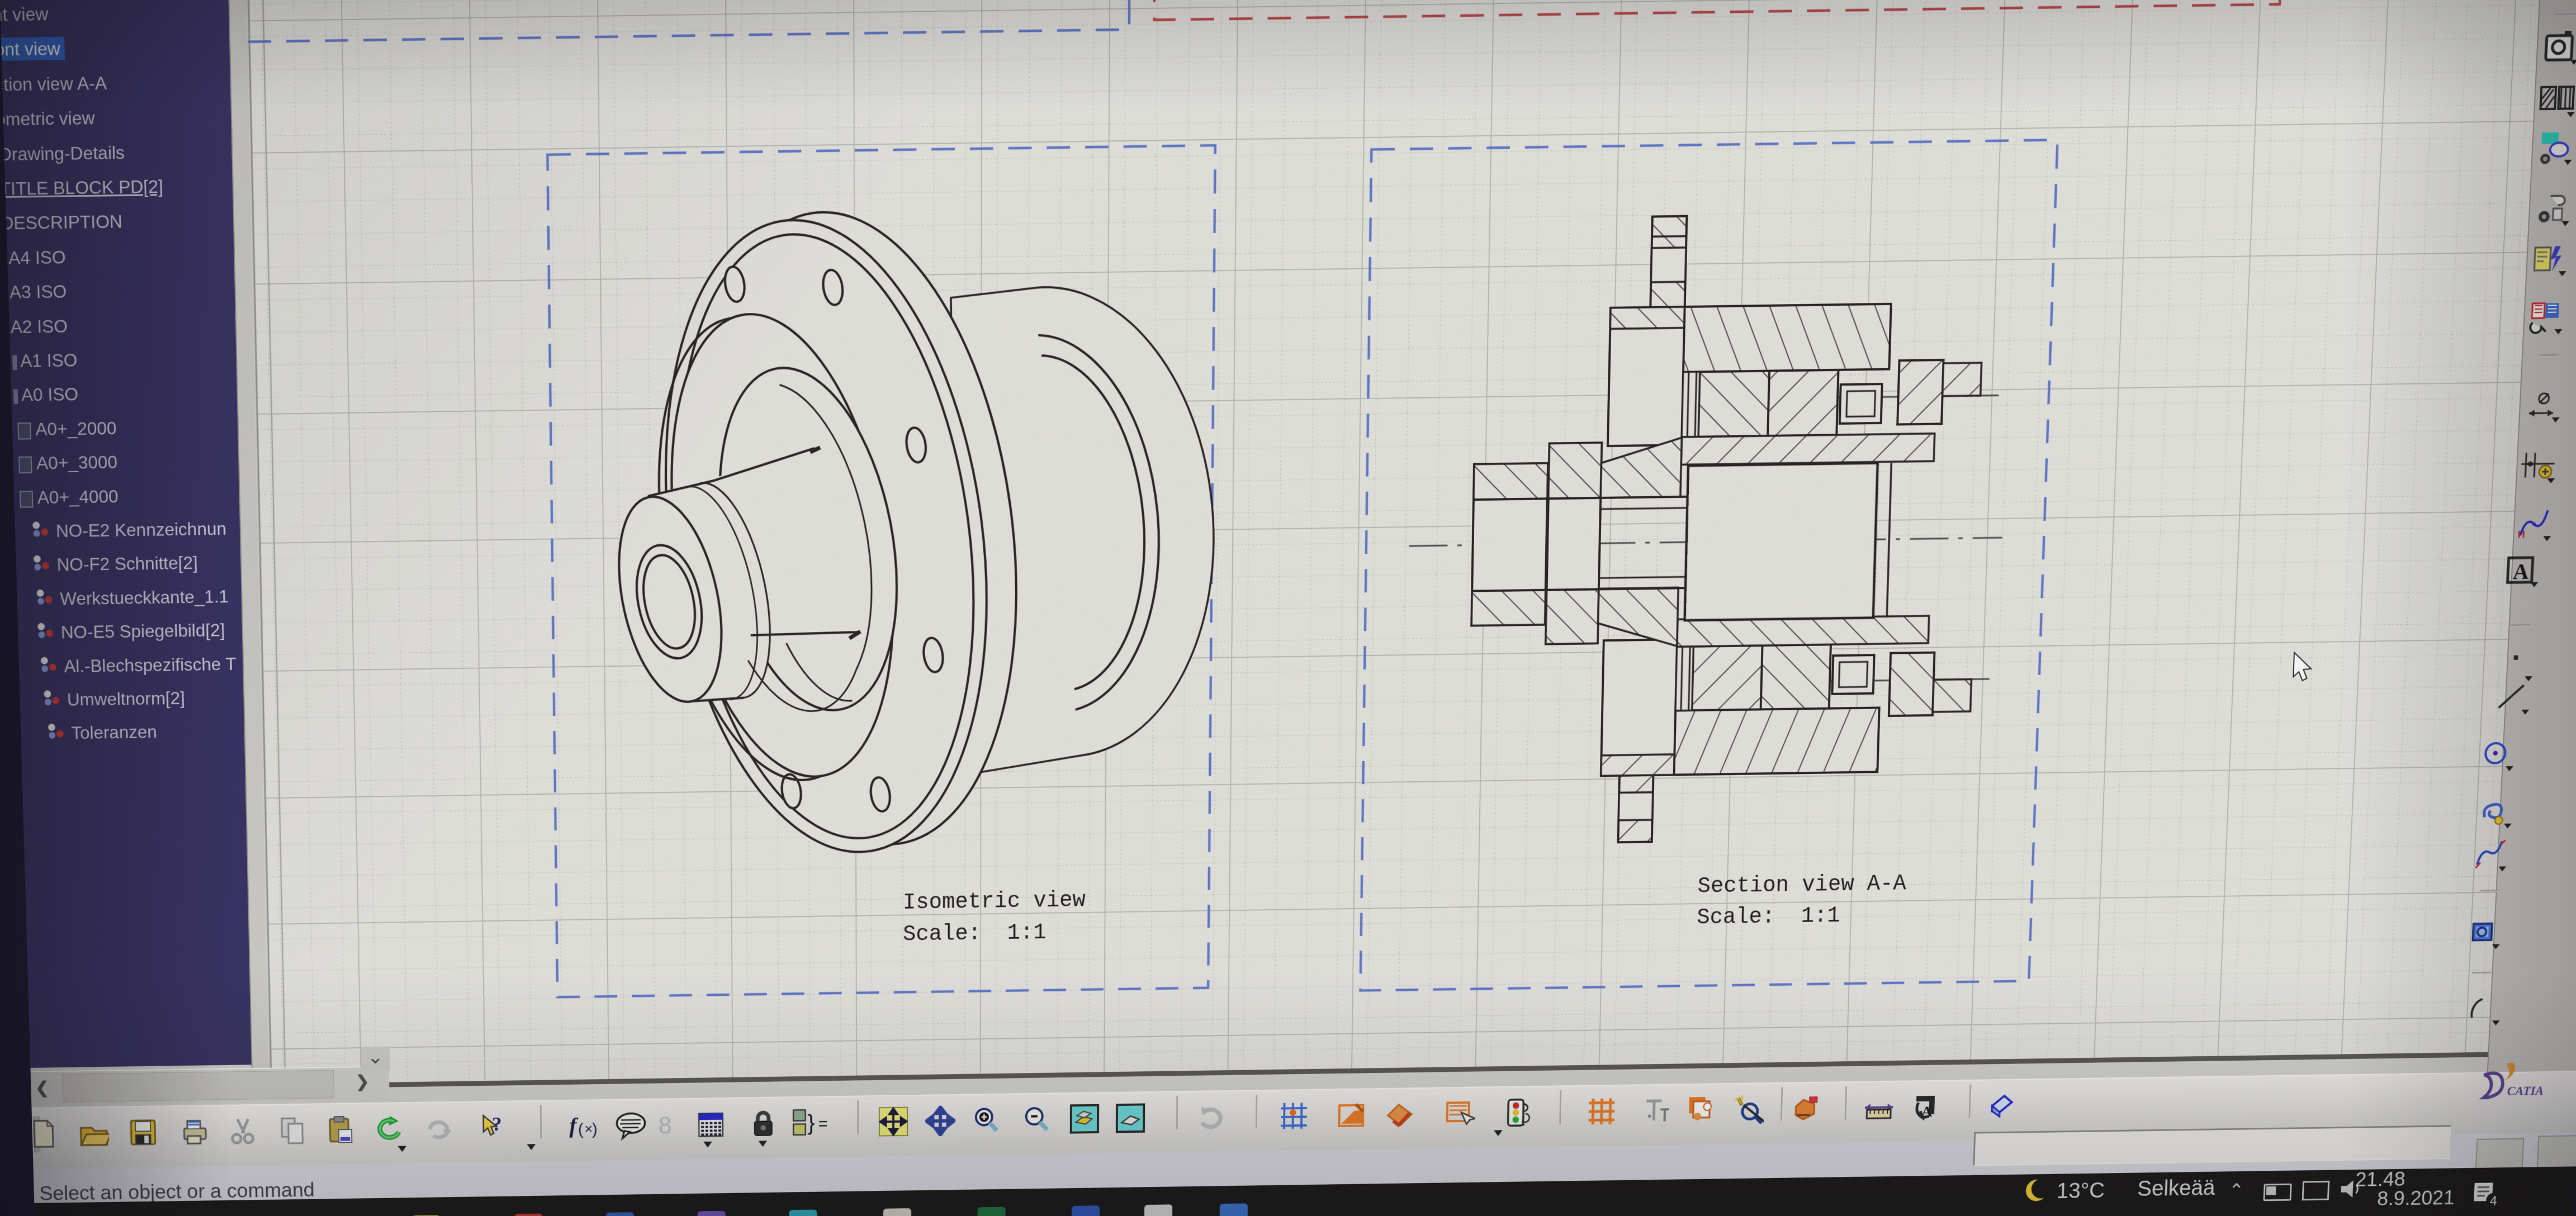  What do you see at coordinates (1802, 886) in the screenshot?
I see `svg-text: Section view A-A` at bounding box center [1802, 886].